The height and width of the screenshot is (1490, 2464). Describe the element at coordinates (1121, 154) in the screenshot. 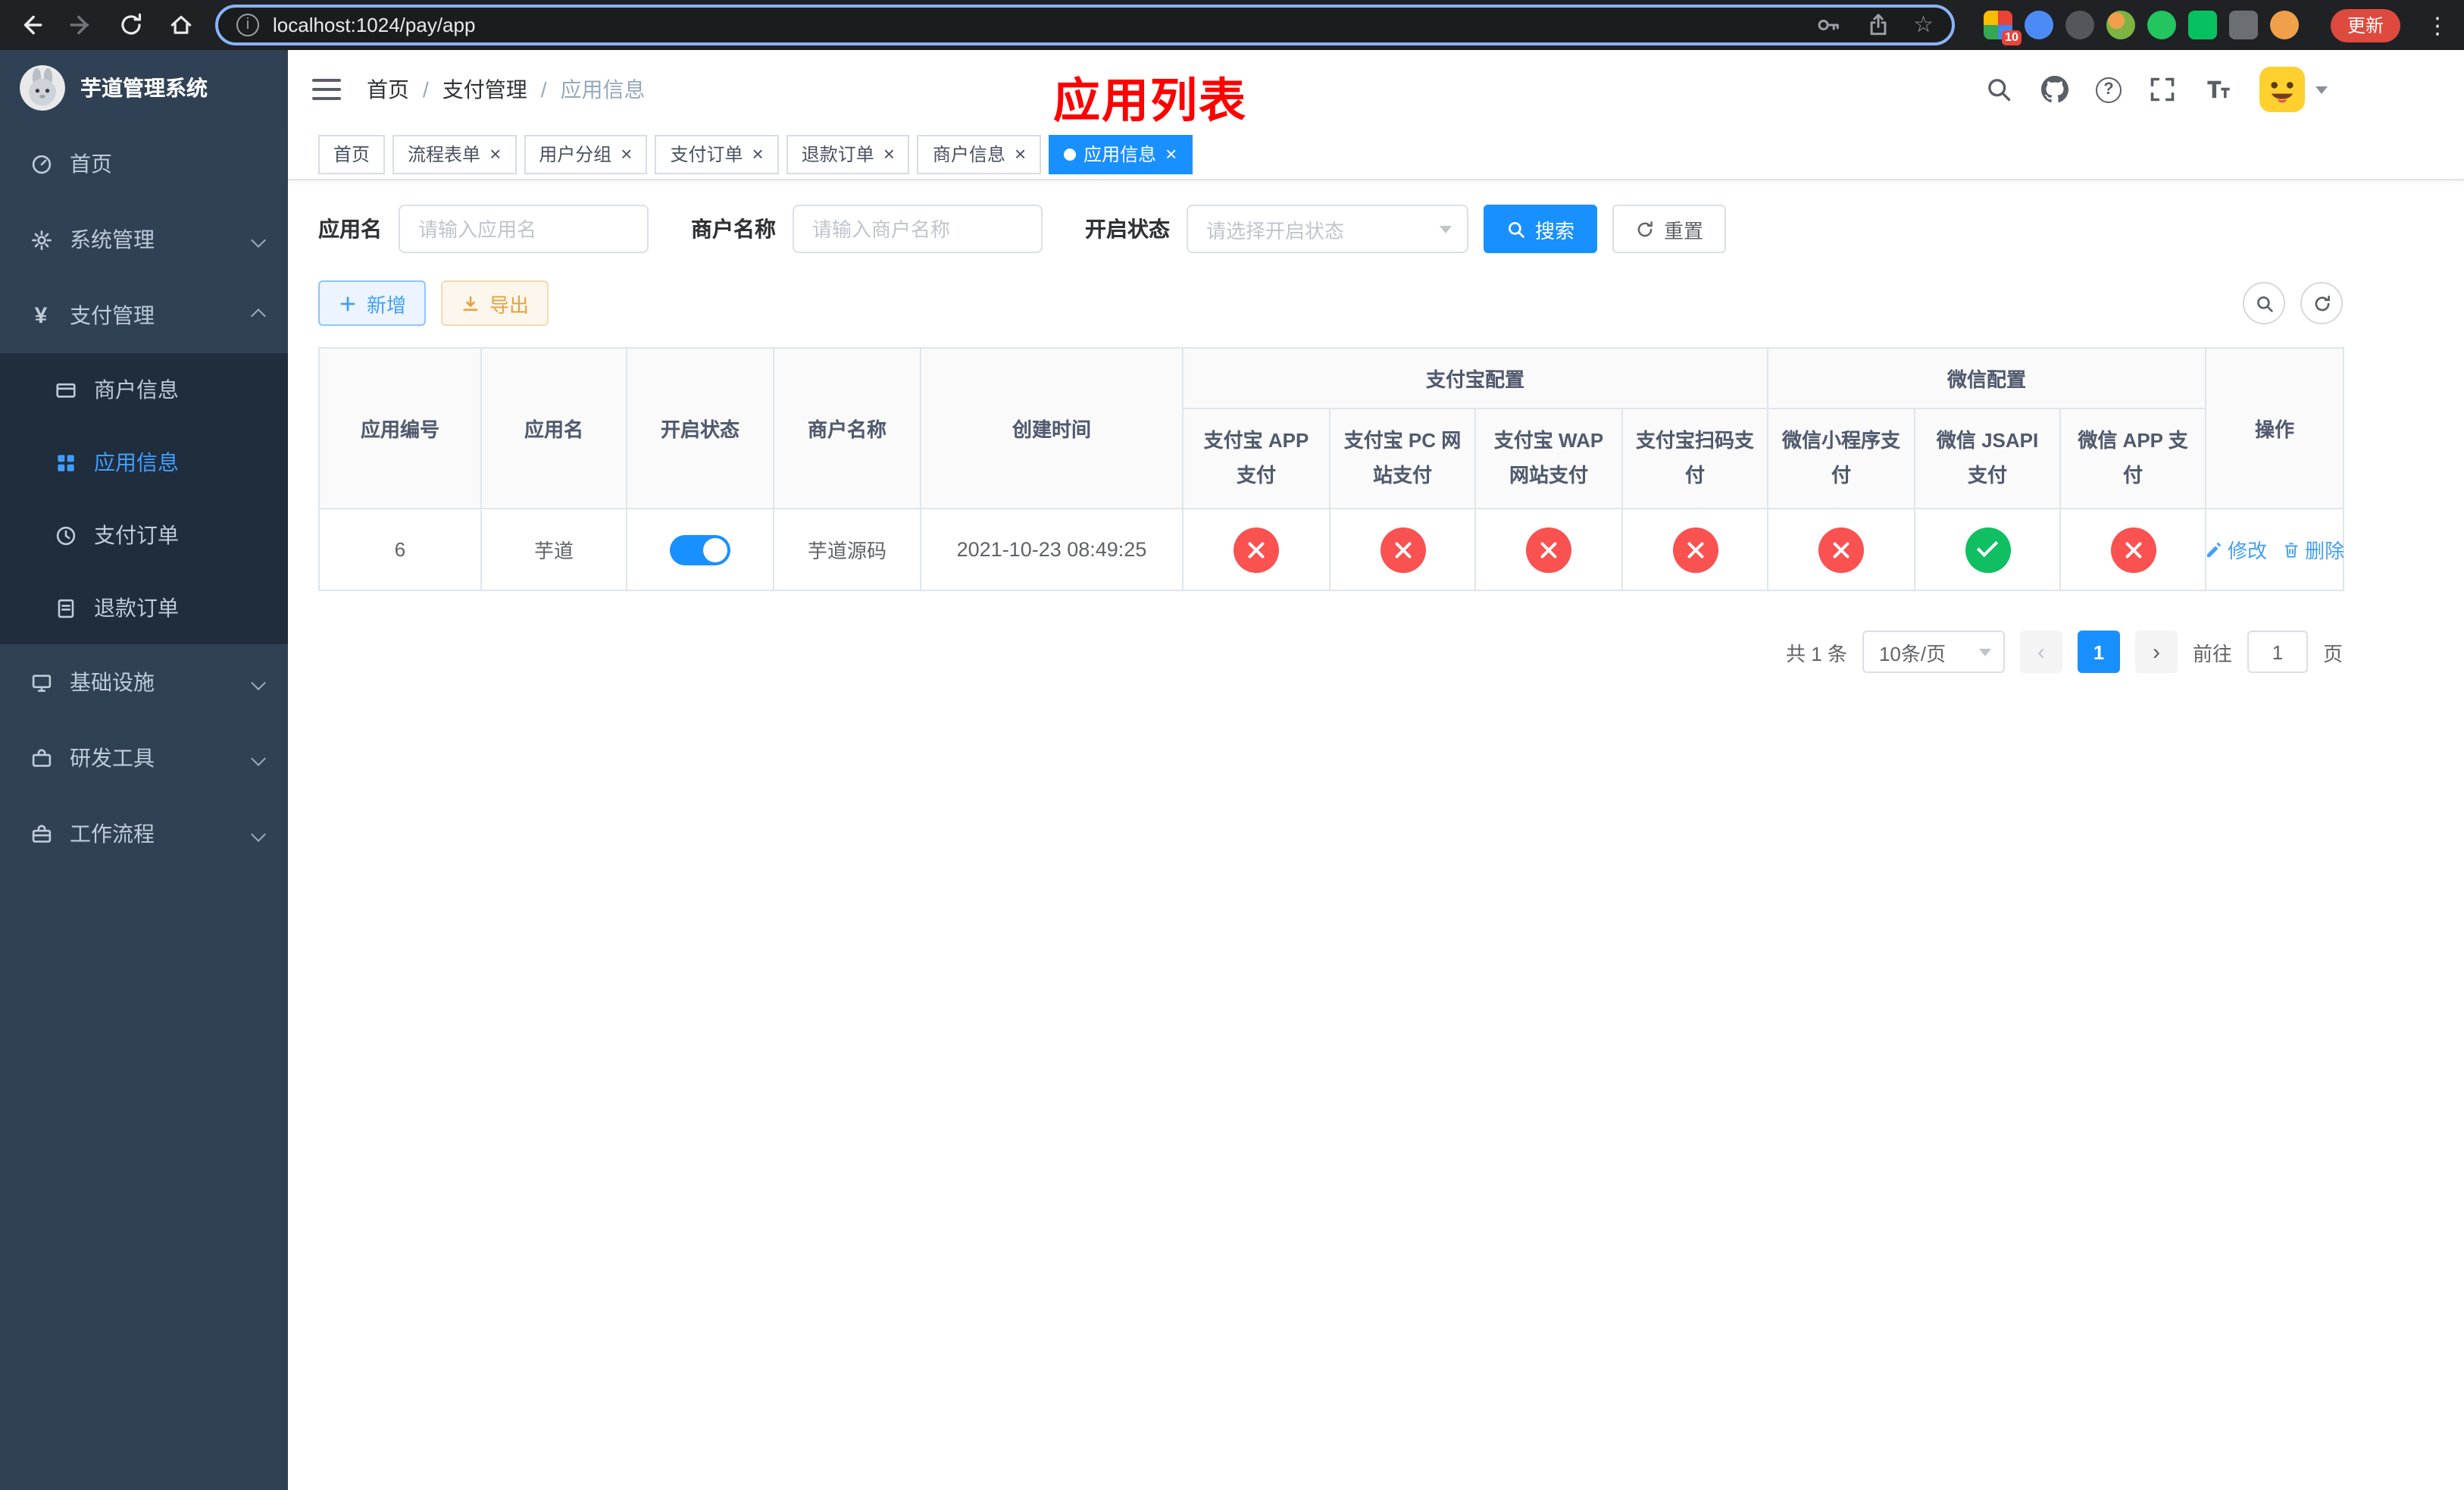

I see `tab-app-info: 应用信息 ×` at that location.